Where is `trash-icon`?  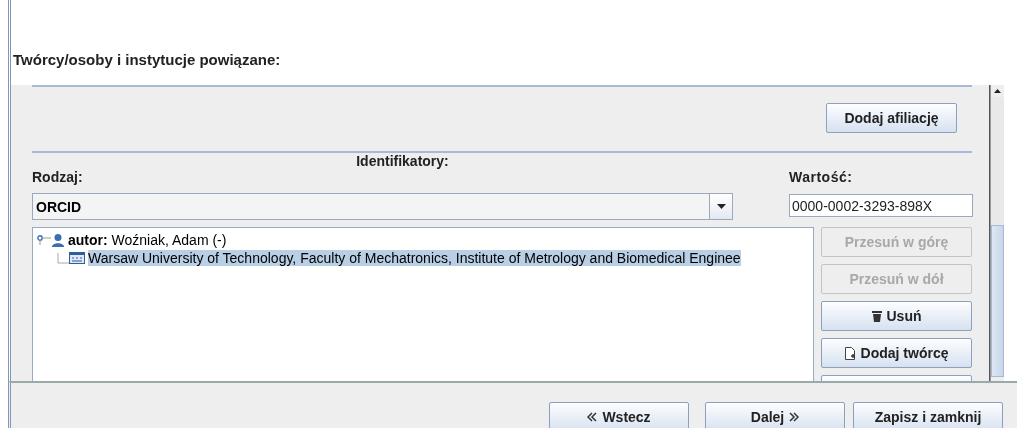
trash-icon is located at coordinates (876, 316).